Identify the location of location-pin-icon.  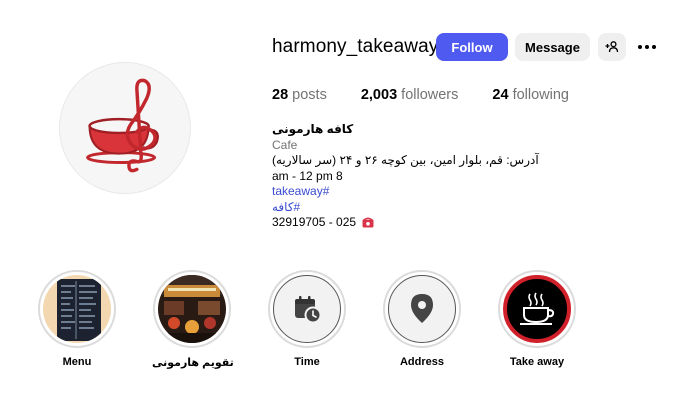
(422, 309).